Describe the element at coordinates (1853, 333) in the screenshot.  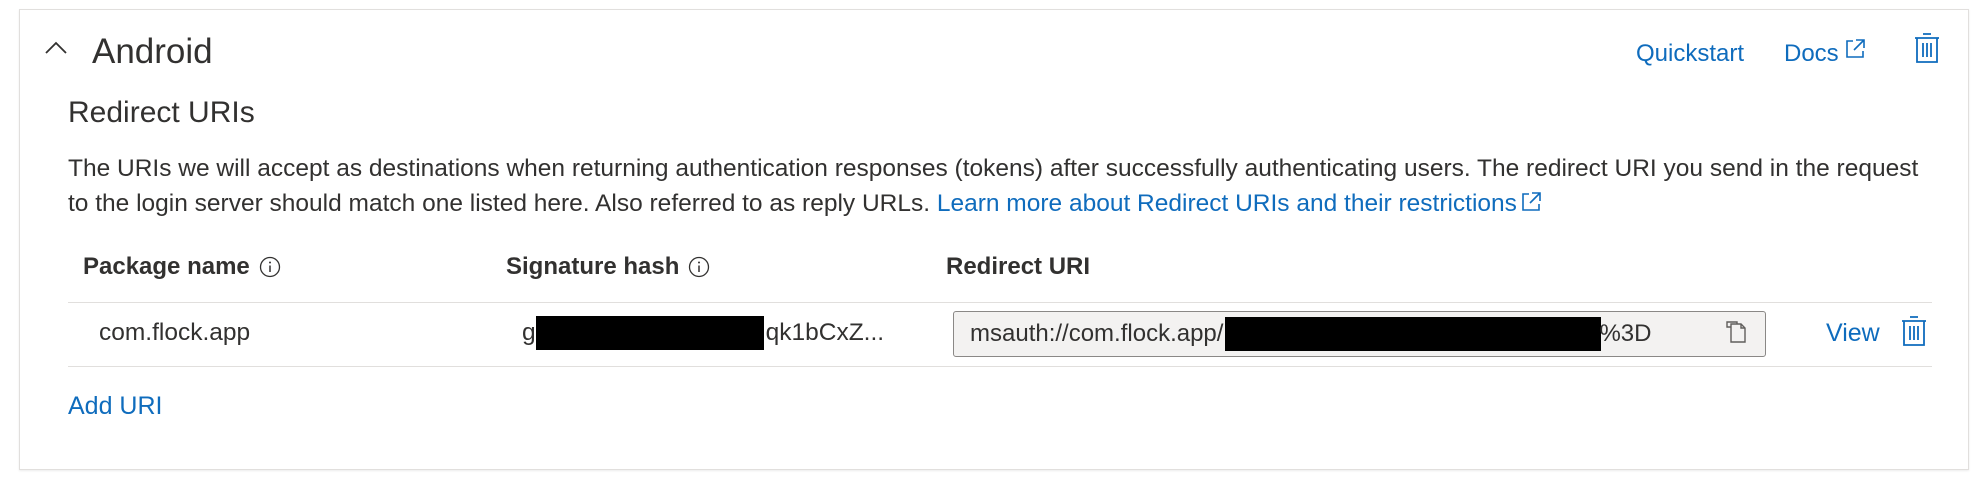
I see `view-link: View` at that location.